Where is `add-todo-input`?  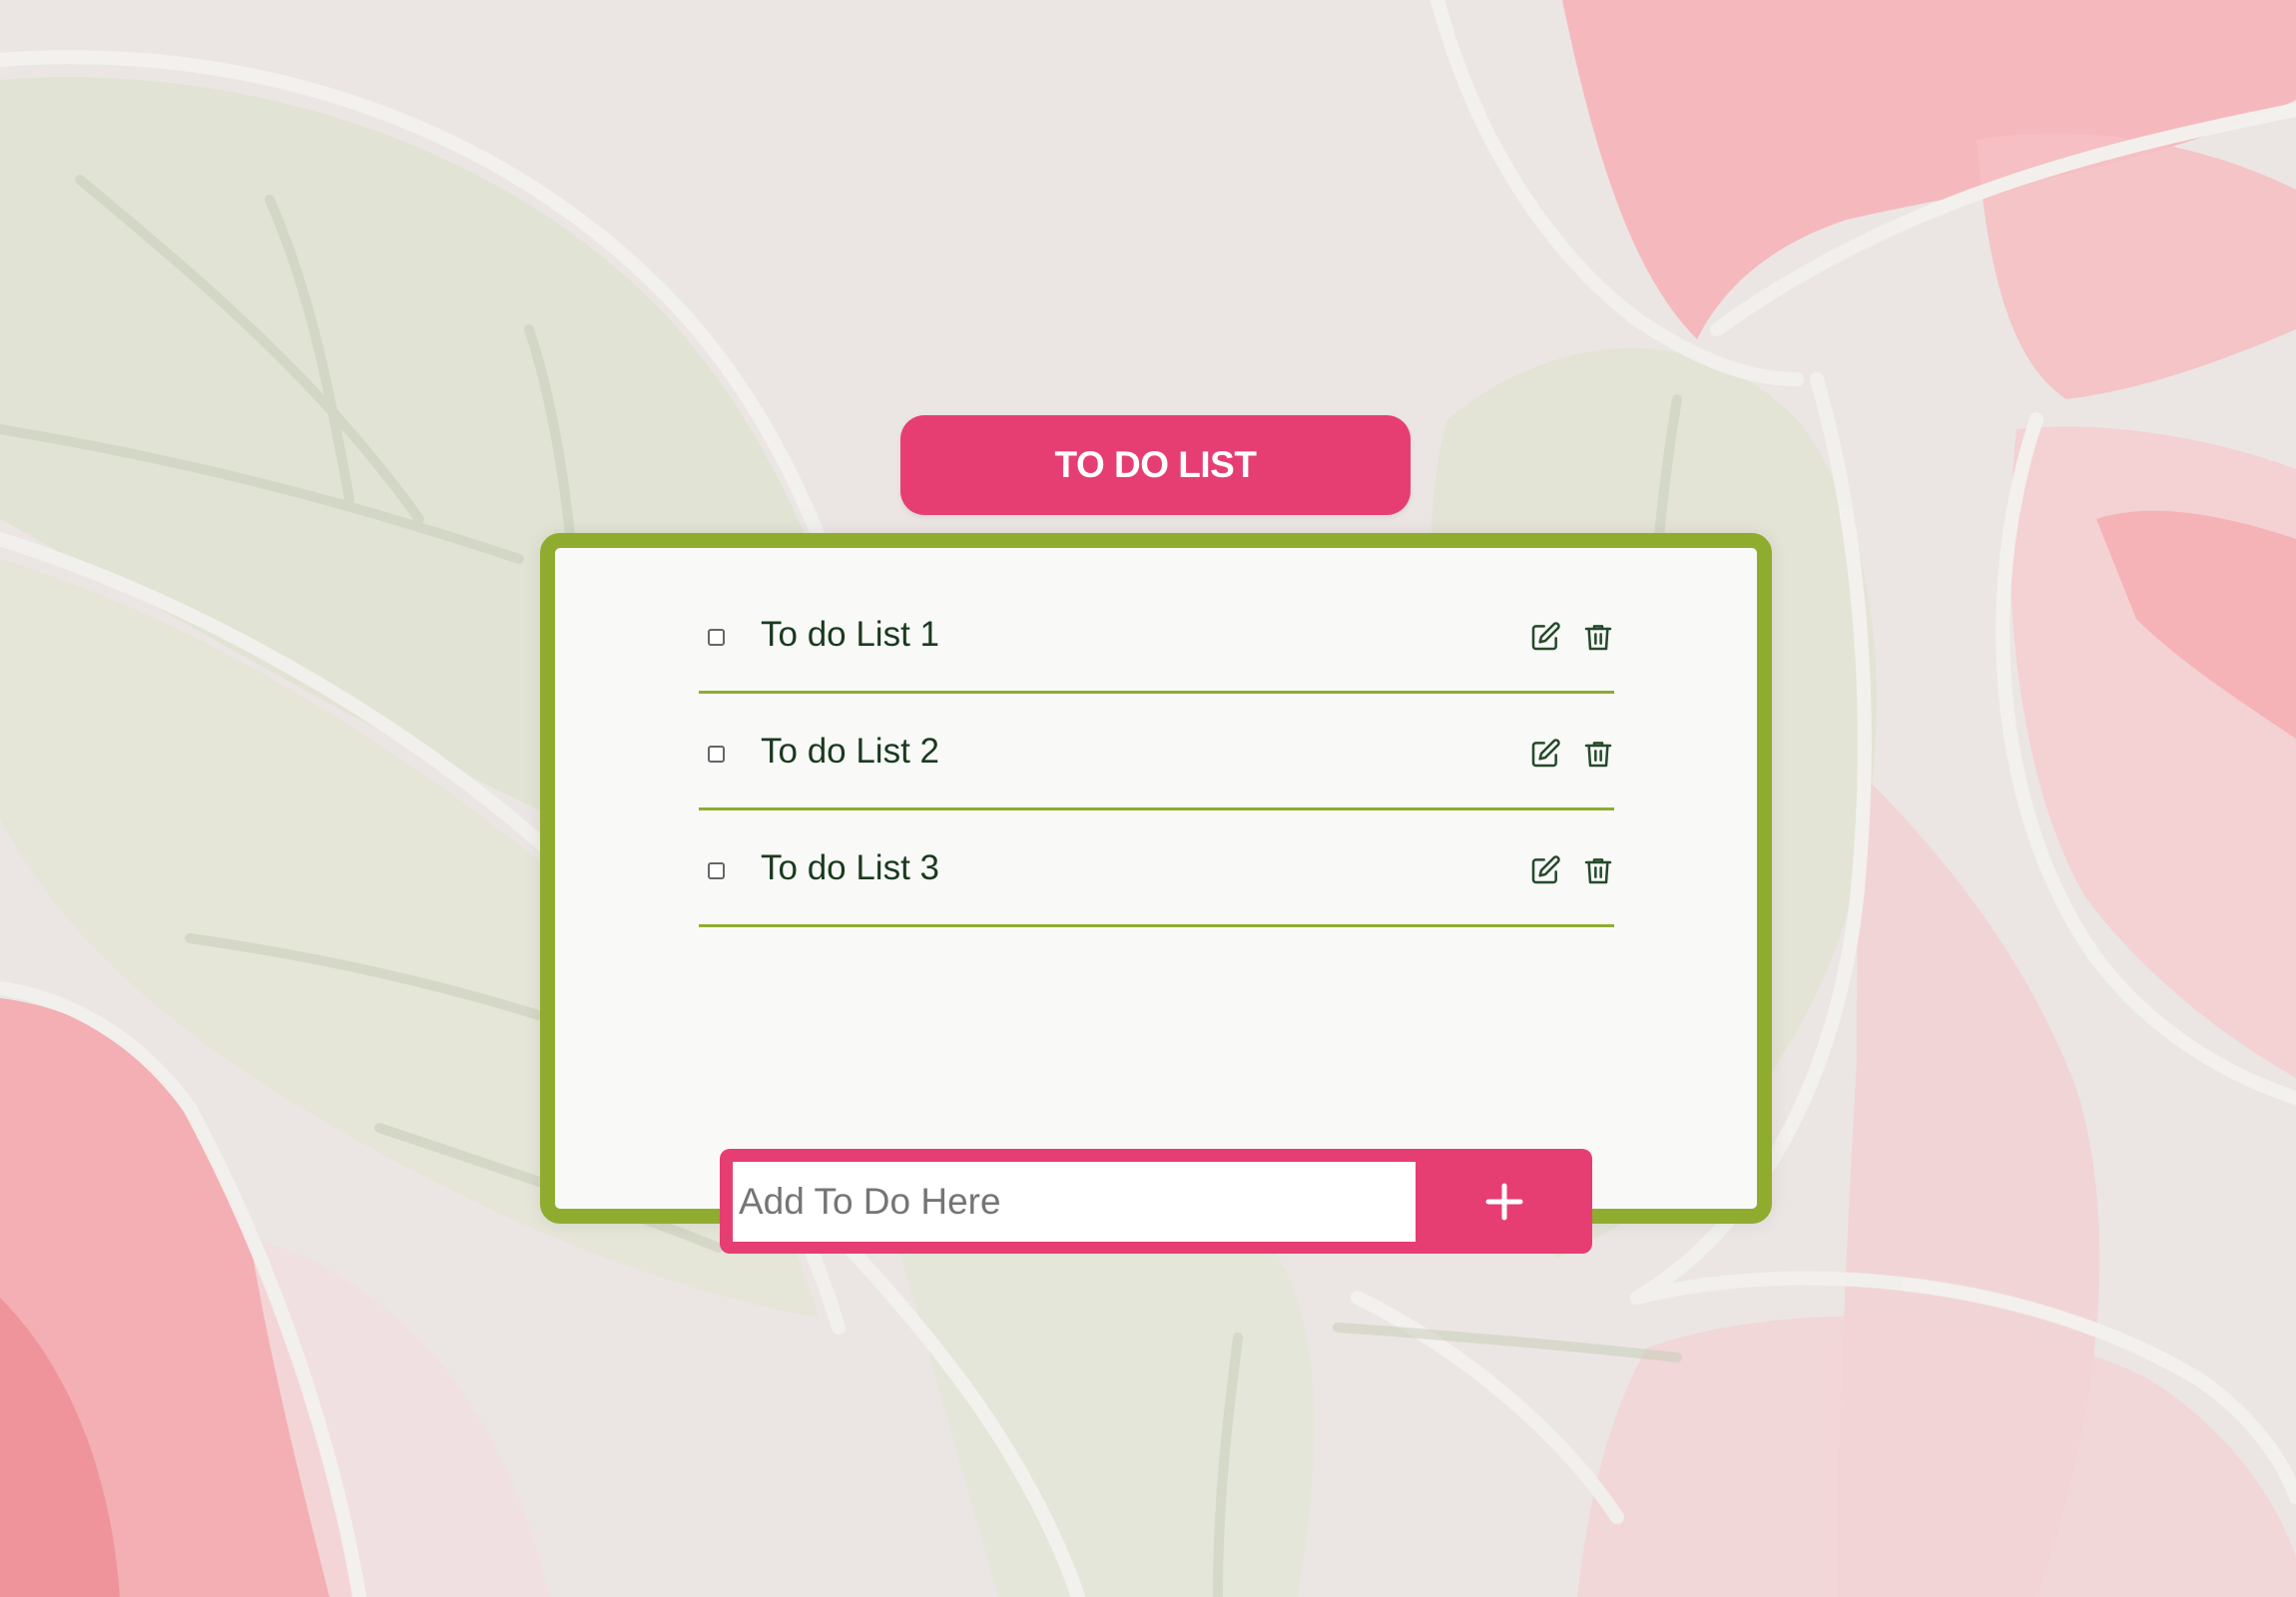
add-todo-input is located at coordinates (1075, 1202).